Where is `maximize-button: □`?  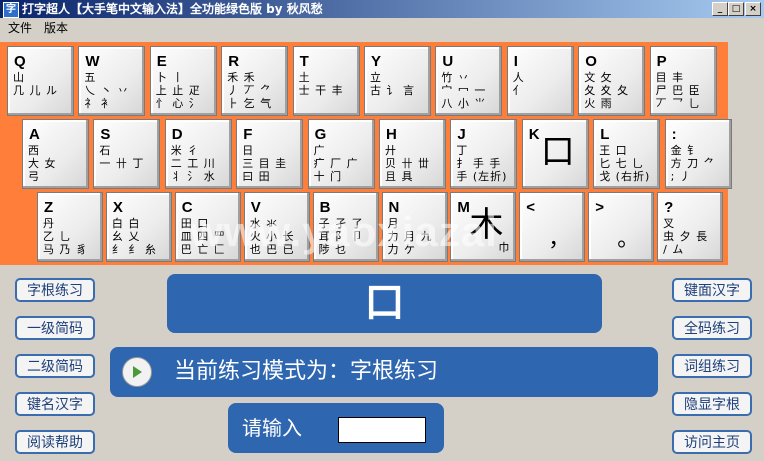 maximize-button: □ is located at coordinates (736, 9).